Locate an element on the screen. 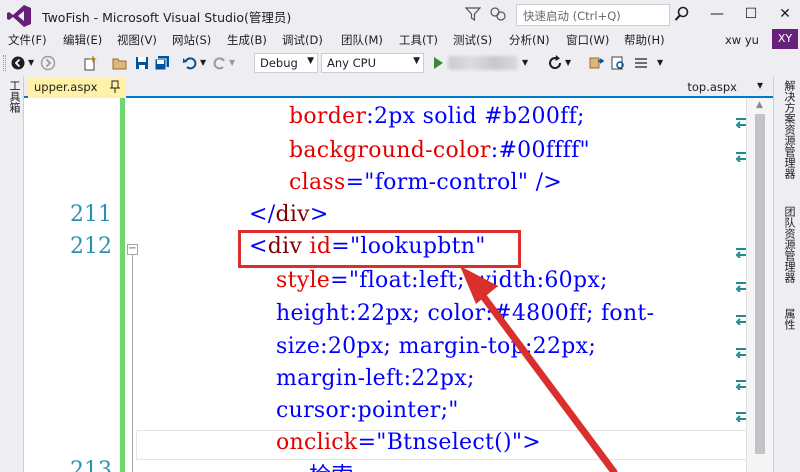  code-line: onclick="Btnselect()"> is located at coordinates (408, 442).